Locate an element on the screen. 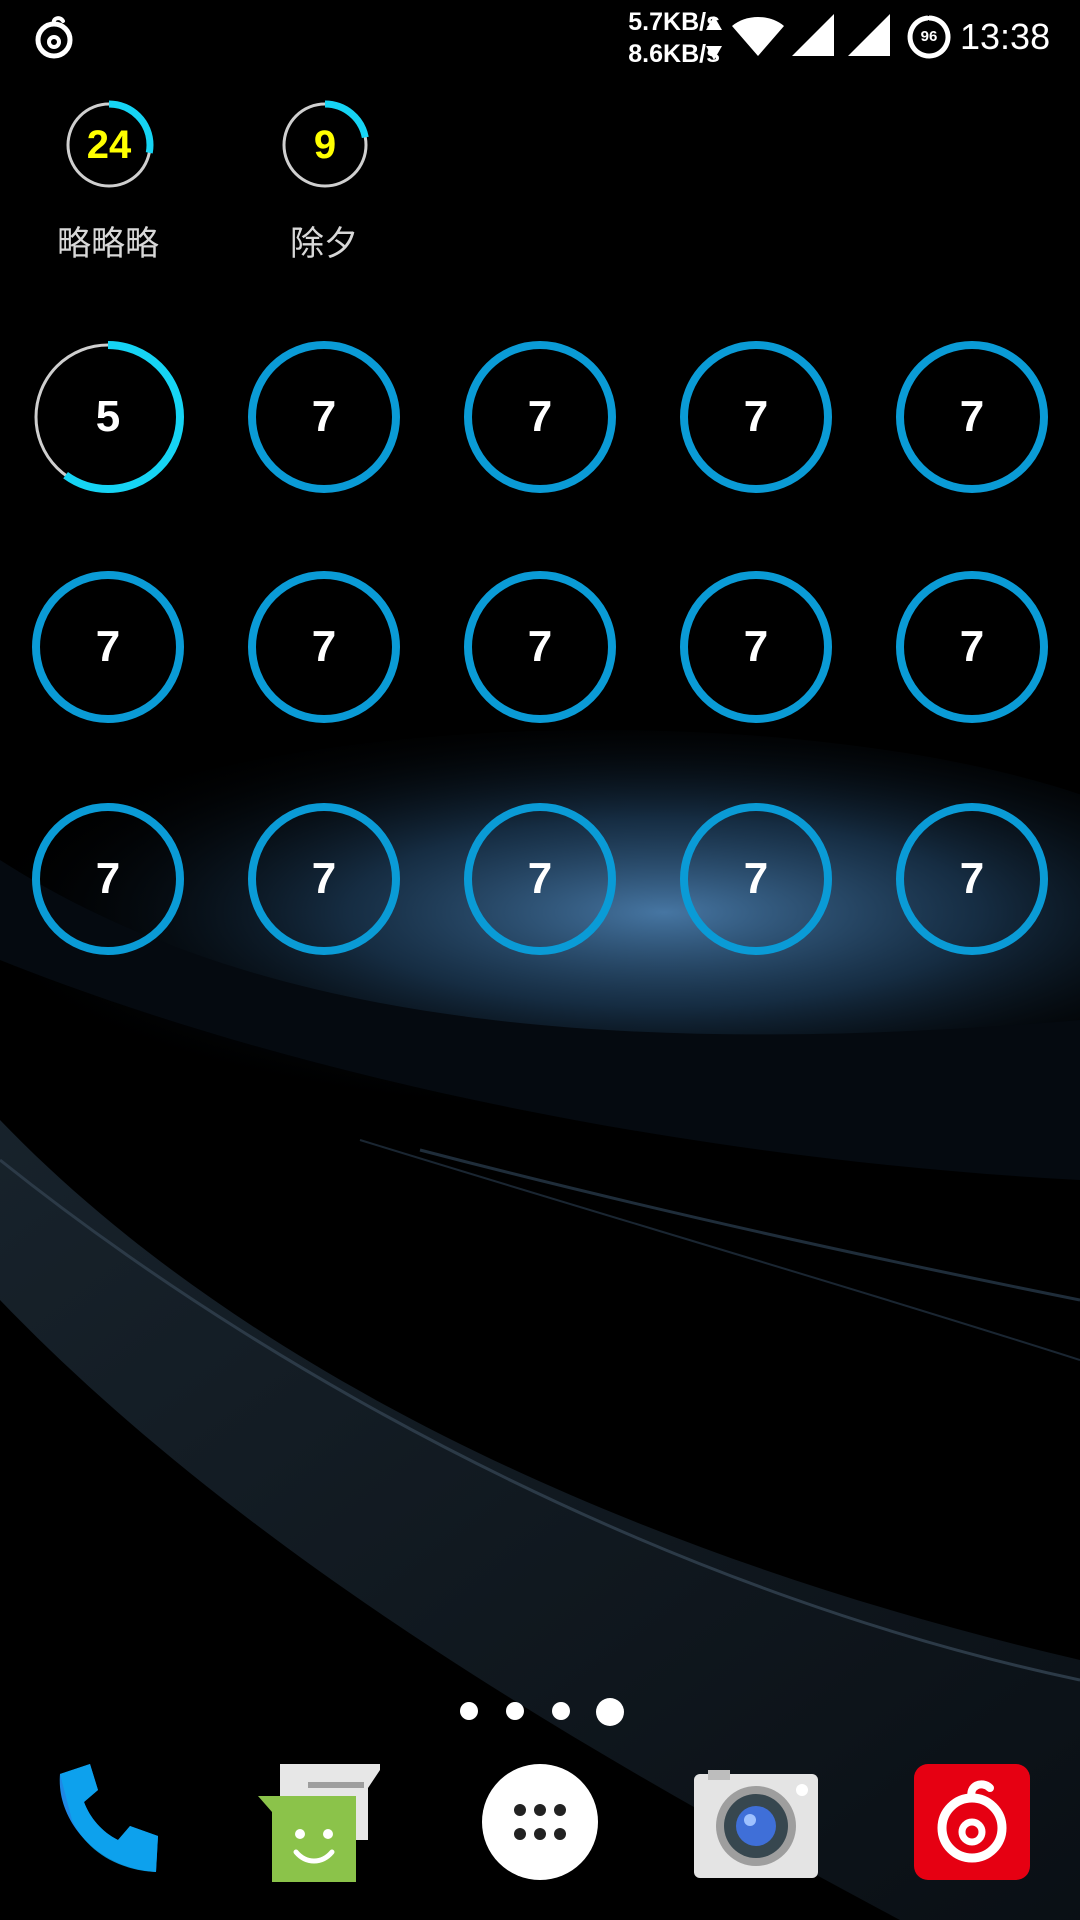 The height and width of the screenshot is (1920, 1080). camera-icon is located at coordinates (756, 1824).